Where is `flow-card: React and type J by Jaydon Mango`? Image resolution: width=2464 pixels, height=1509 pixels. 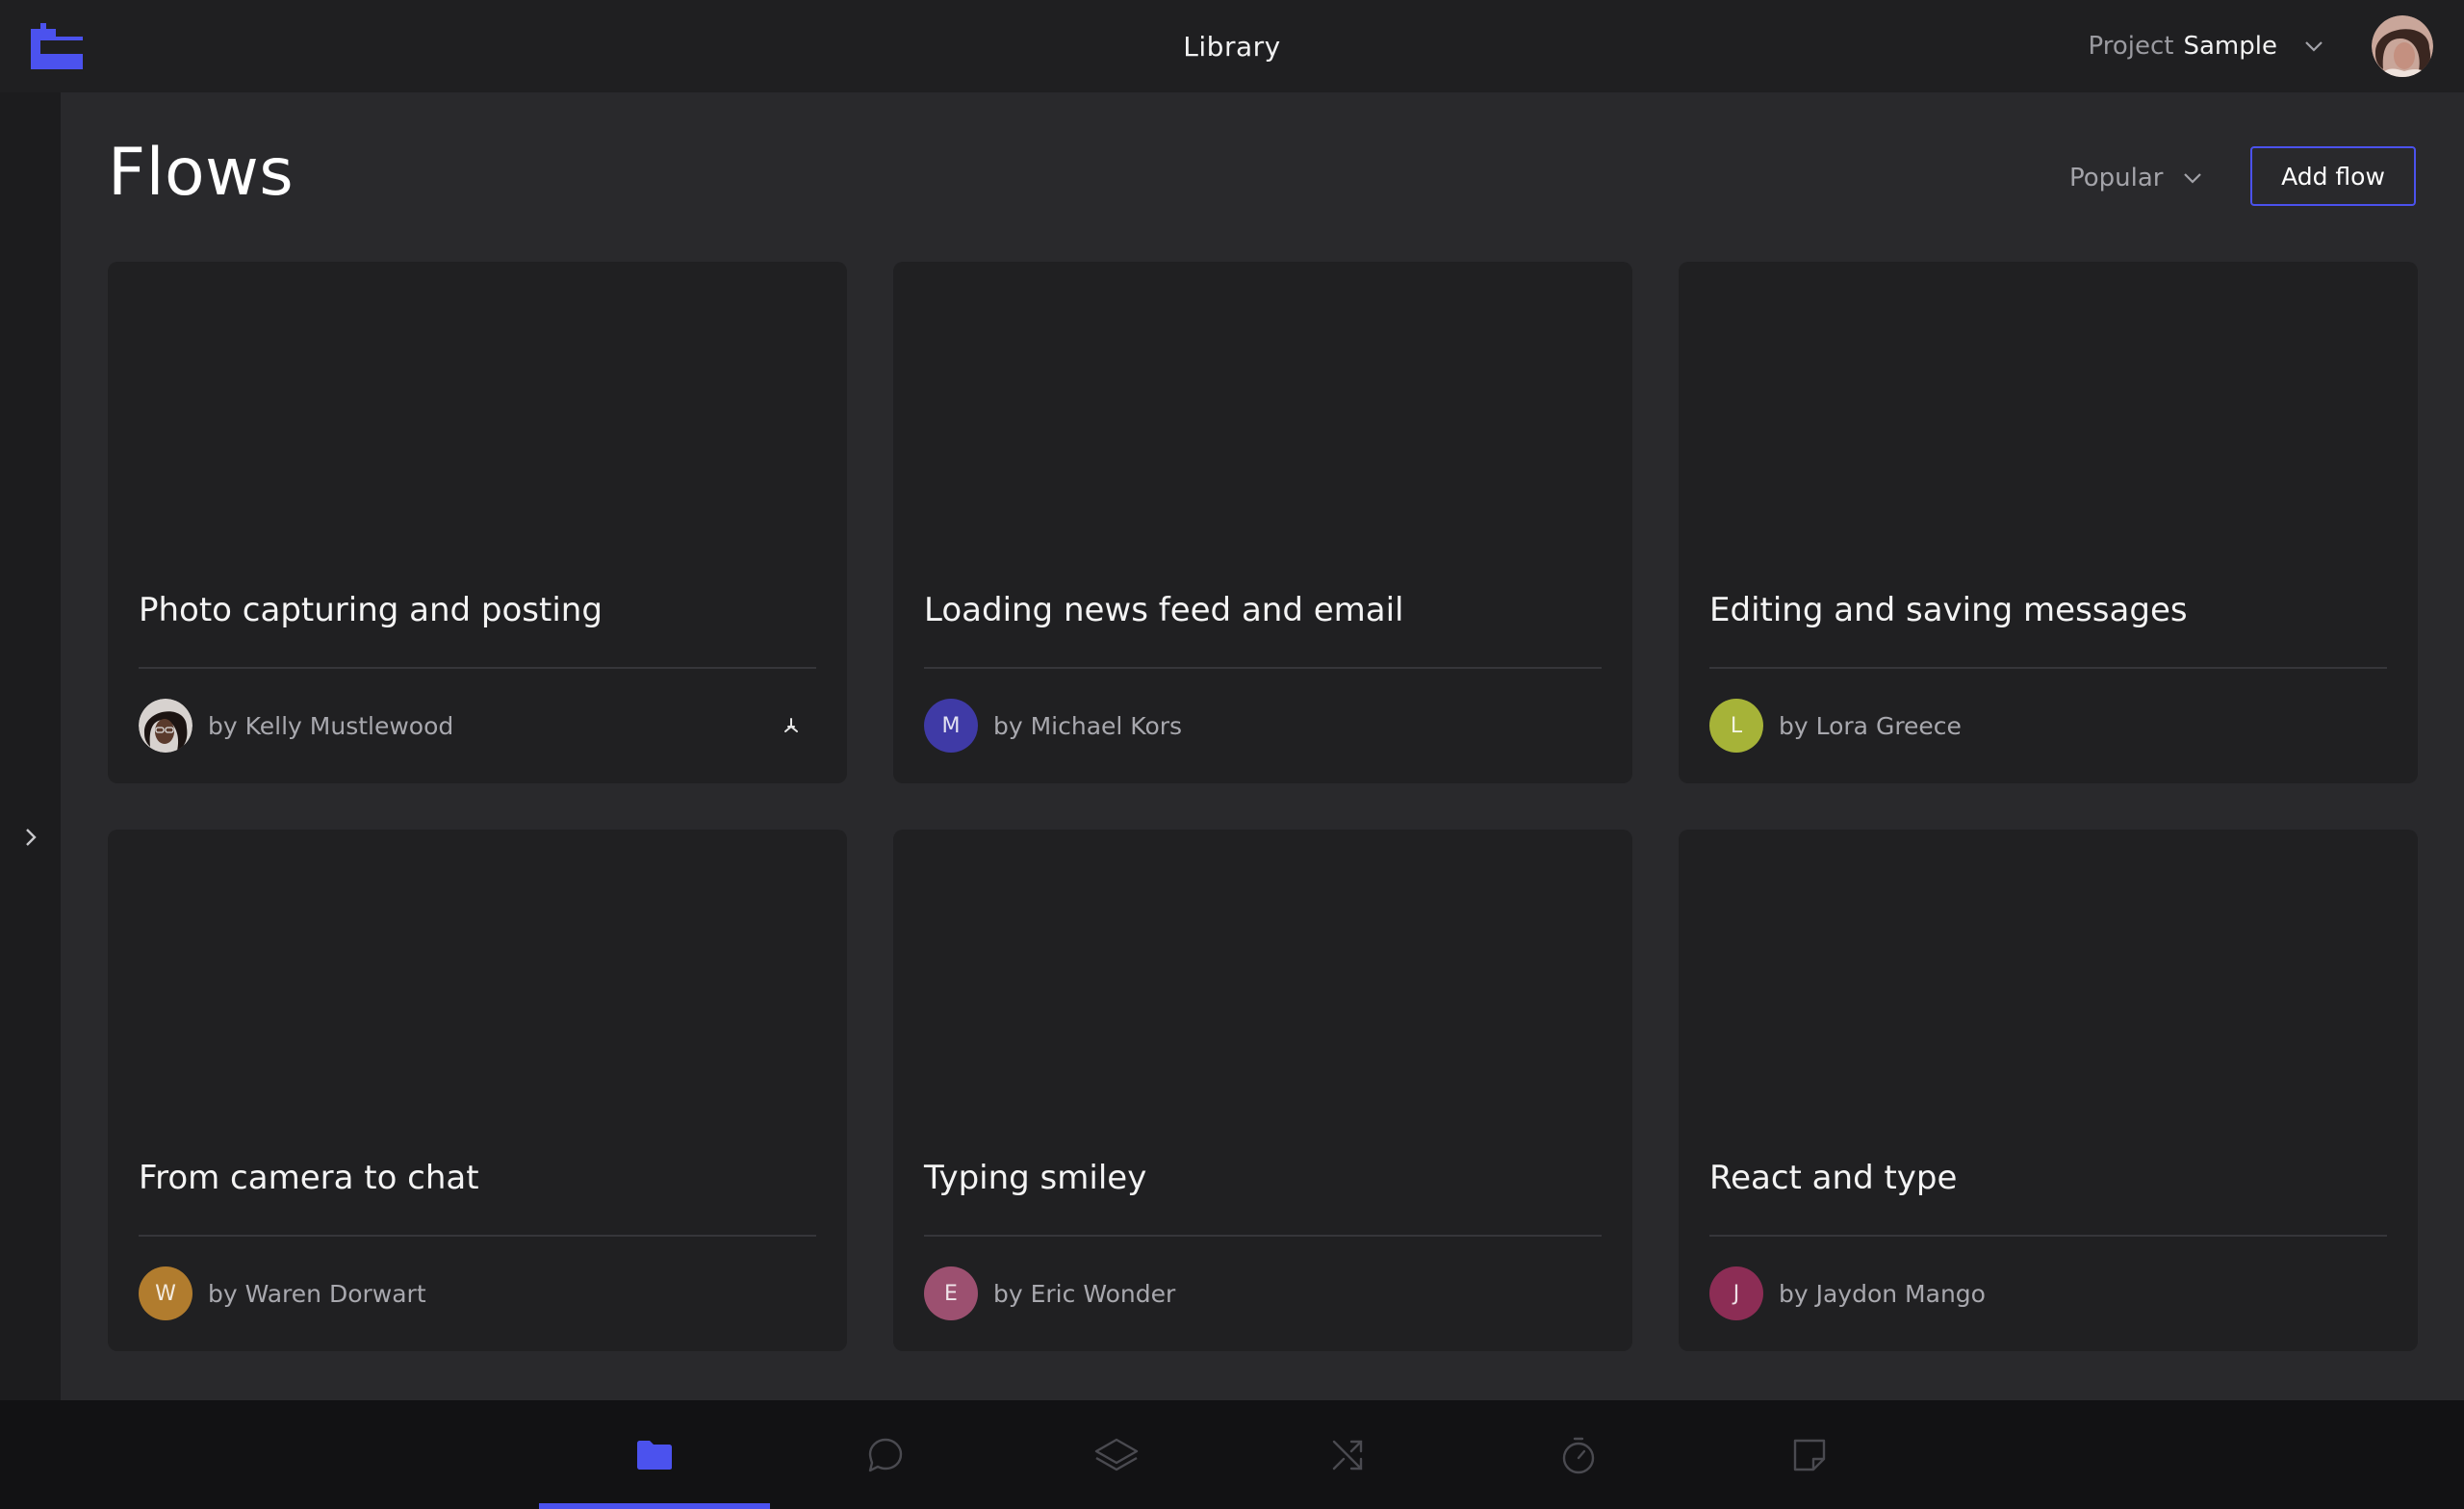
flow-card: React and type J by Jaydon Mango is located at coordinates (2048, 1090).